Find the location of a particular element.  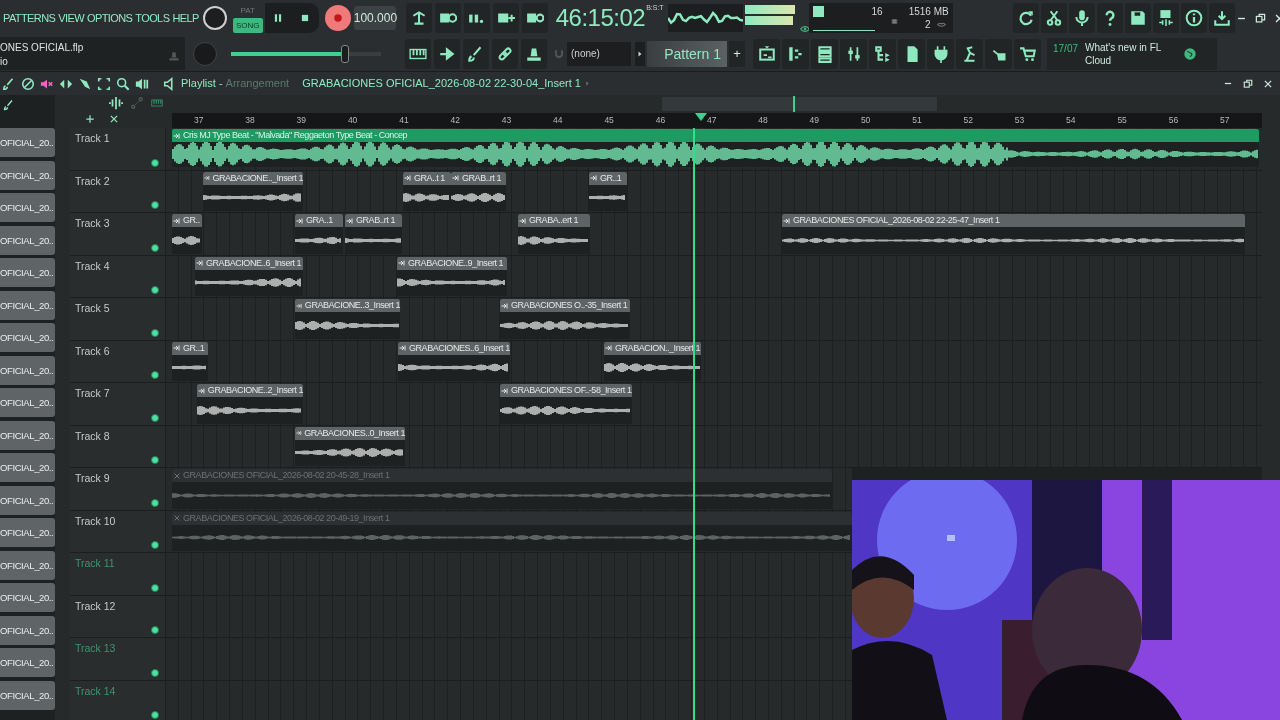

pause-button is located at coordinates (277, 18).